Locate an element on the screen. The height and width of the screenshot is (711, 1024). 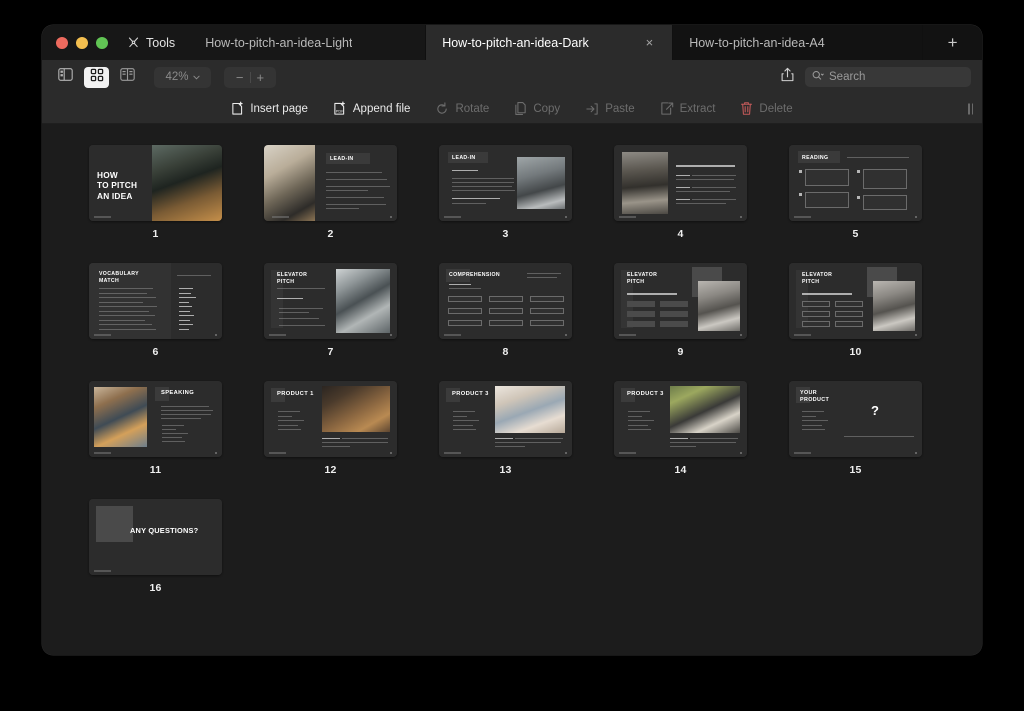
delete-label: Delete is located at coordinates (776, 108).